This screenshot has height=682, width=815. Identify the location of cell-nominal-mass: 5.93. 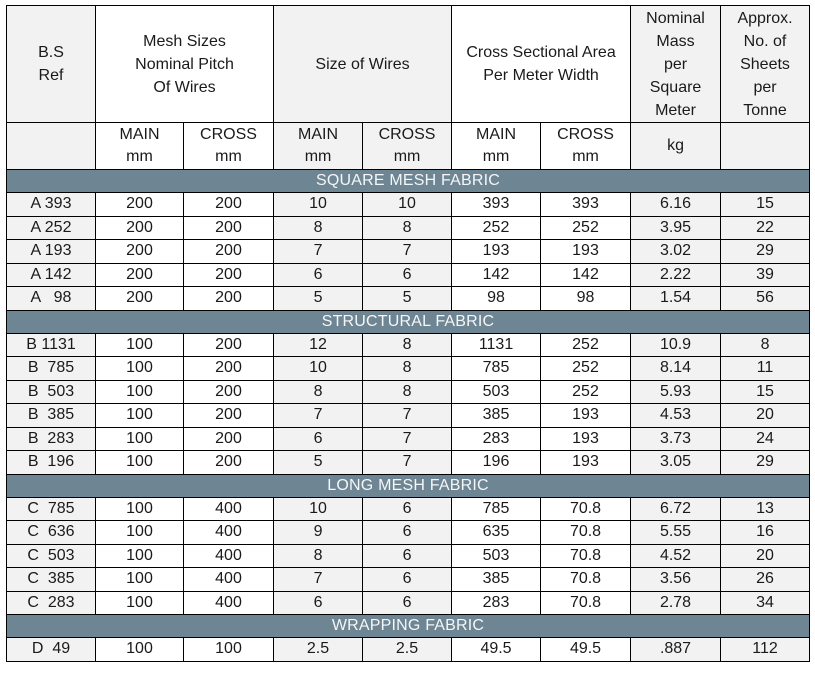
(676, 391).